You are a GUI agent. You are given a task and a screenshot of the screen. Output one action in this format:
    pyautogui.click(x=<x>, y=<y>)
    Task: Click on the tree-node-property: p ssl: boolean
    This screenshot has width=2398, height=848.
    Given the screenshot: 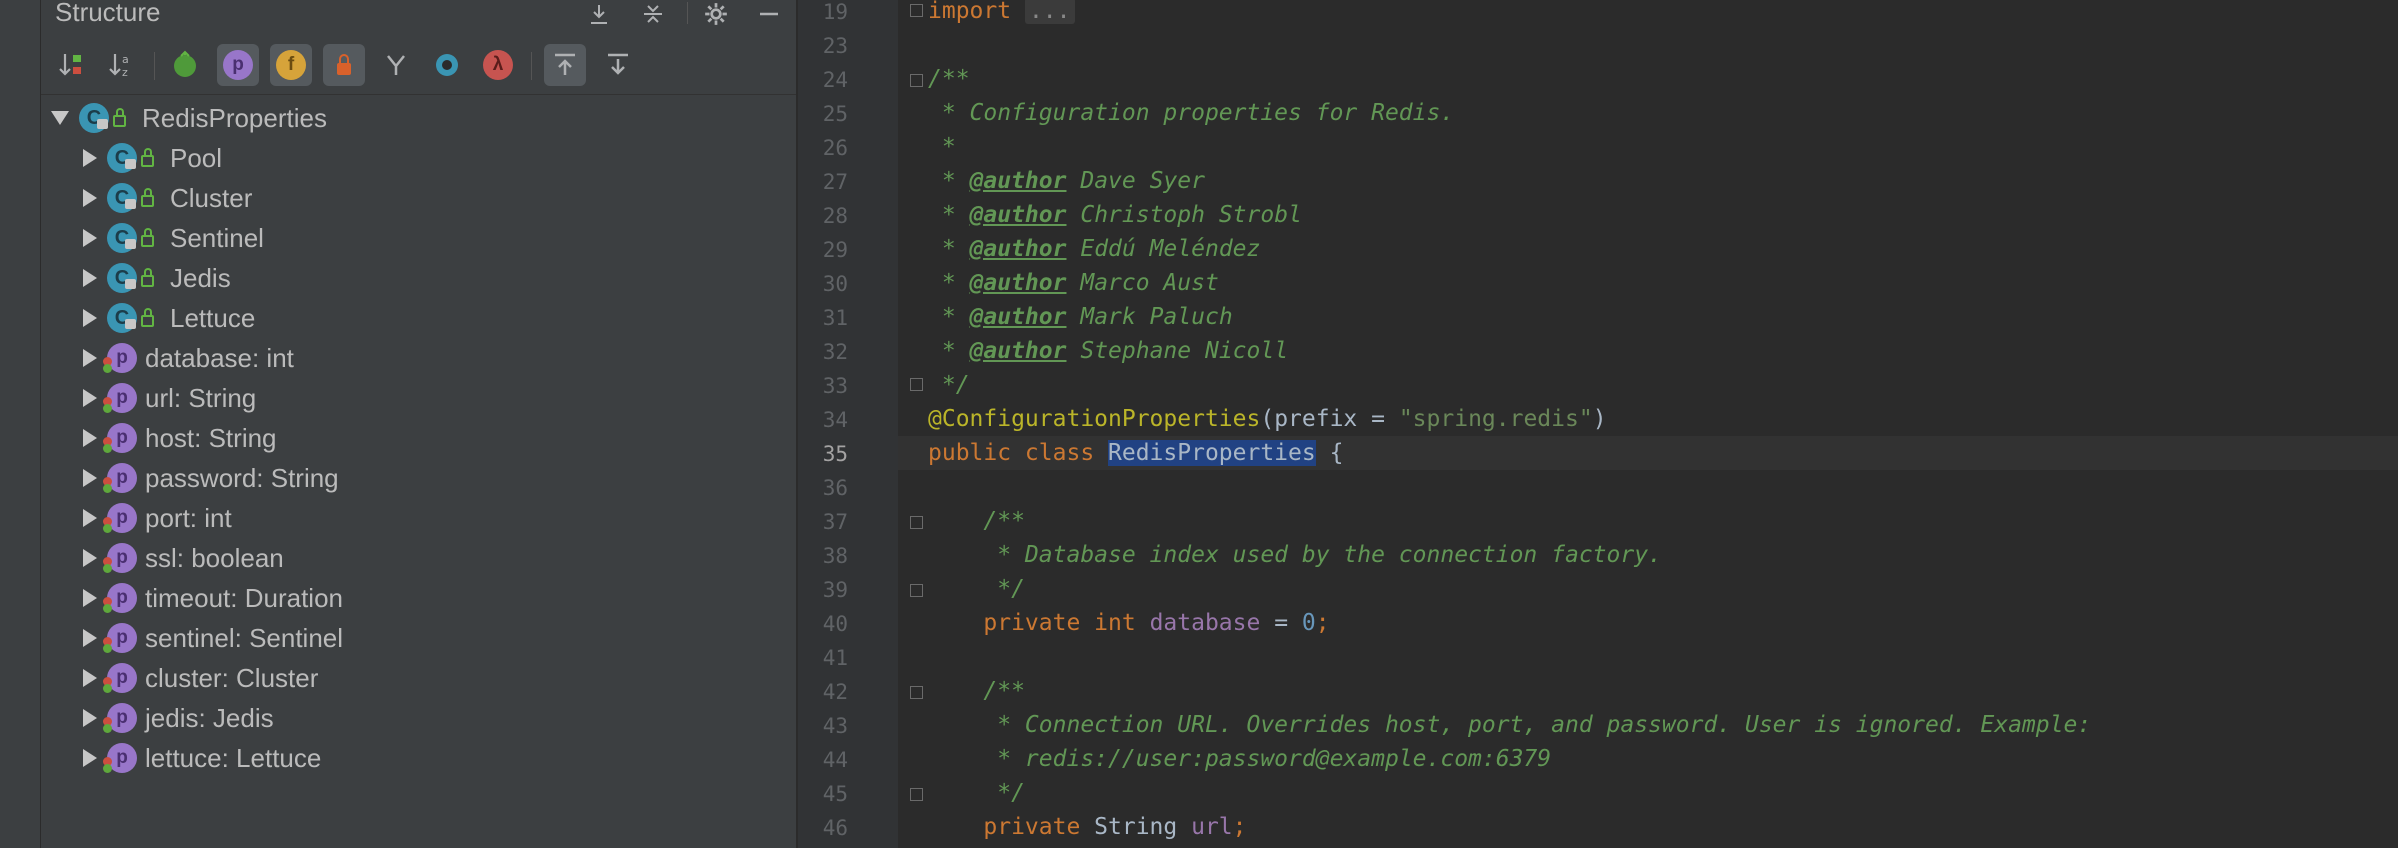 What is the action you would take?
    pyautogui.click(x=183, y=558)
    